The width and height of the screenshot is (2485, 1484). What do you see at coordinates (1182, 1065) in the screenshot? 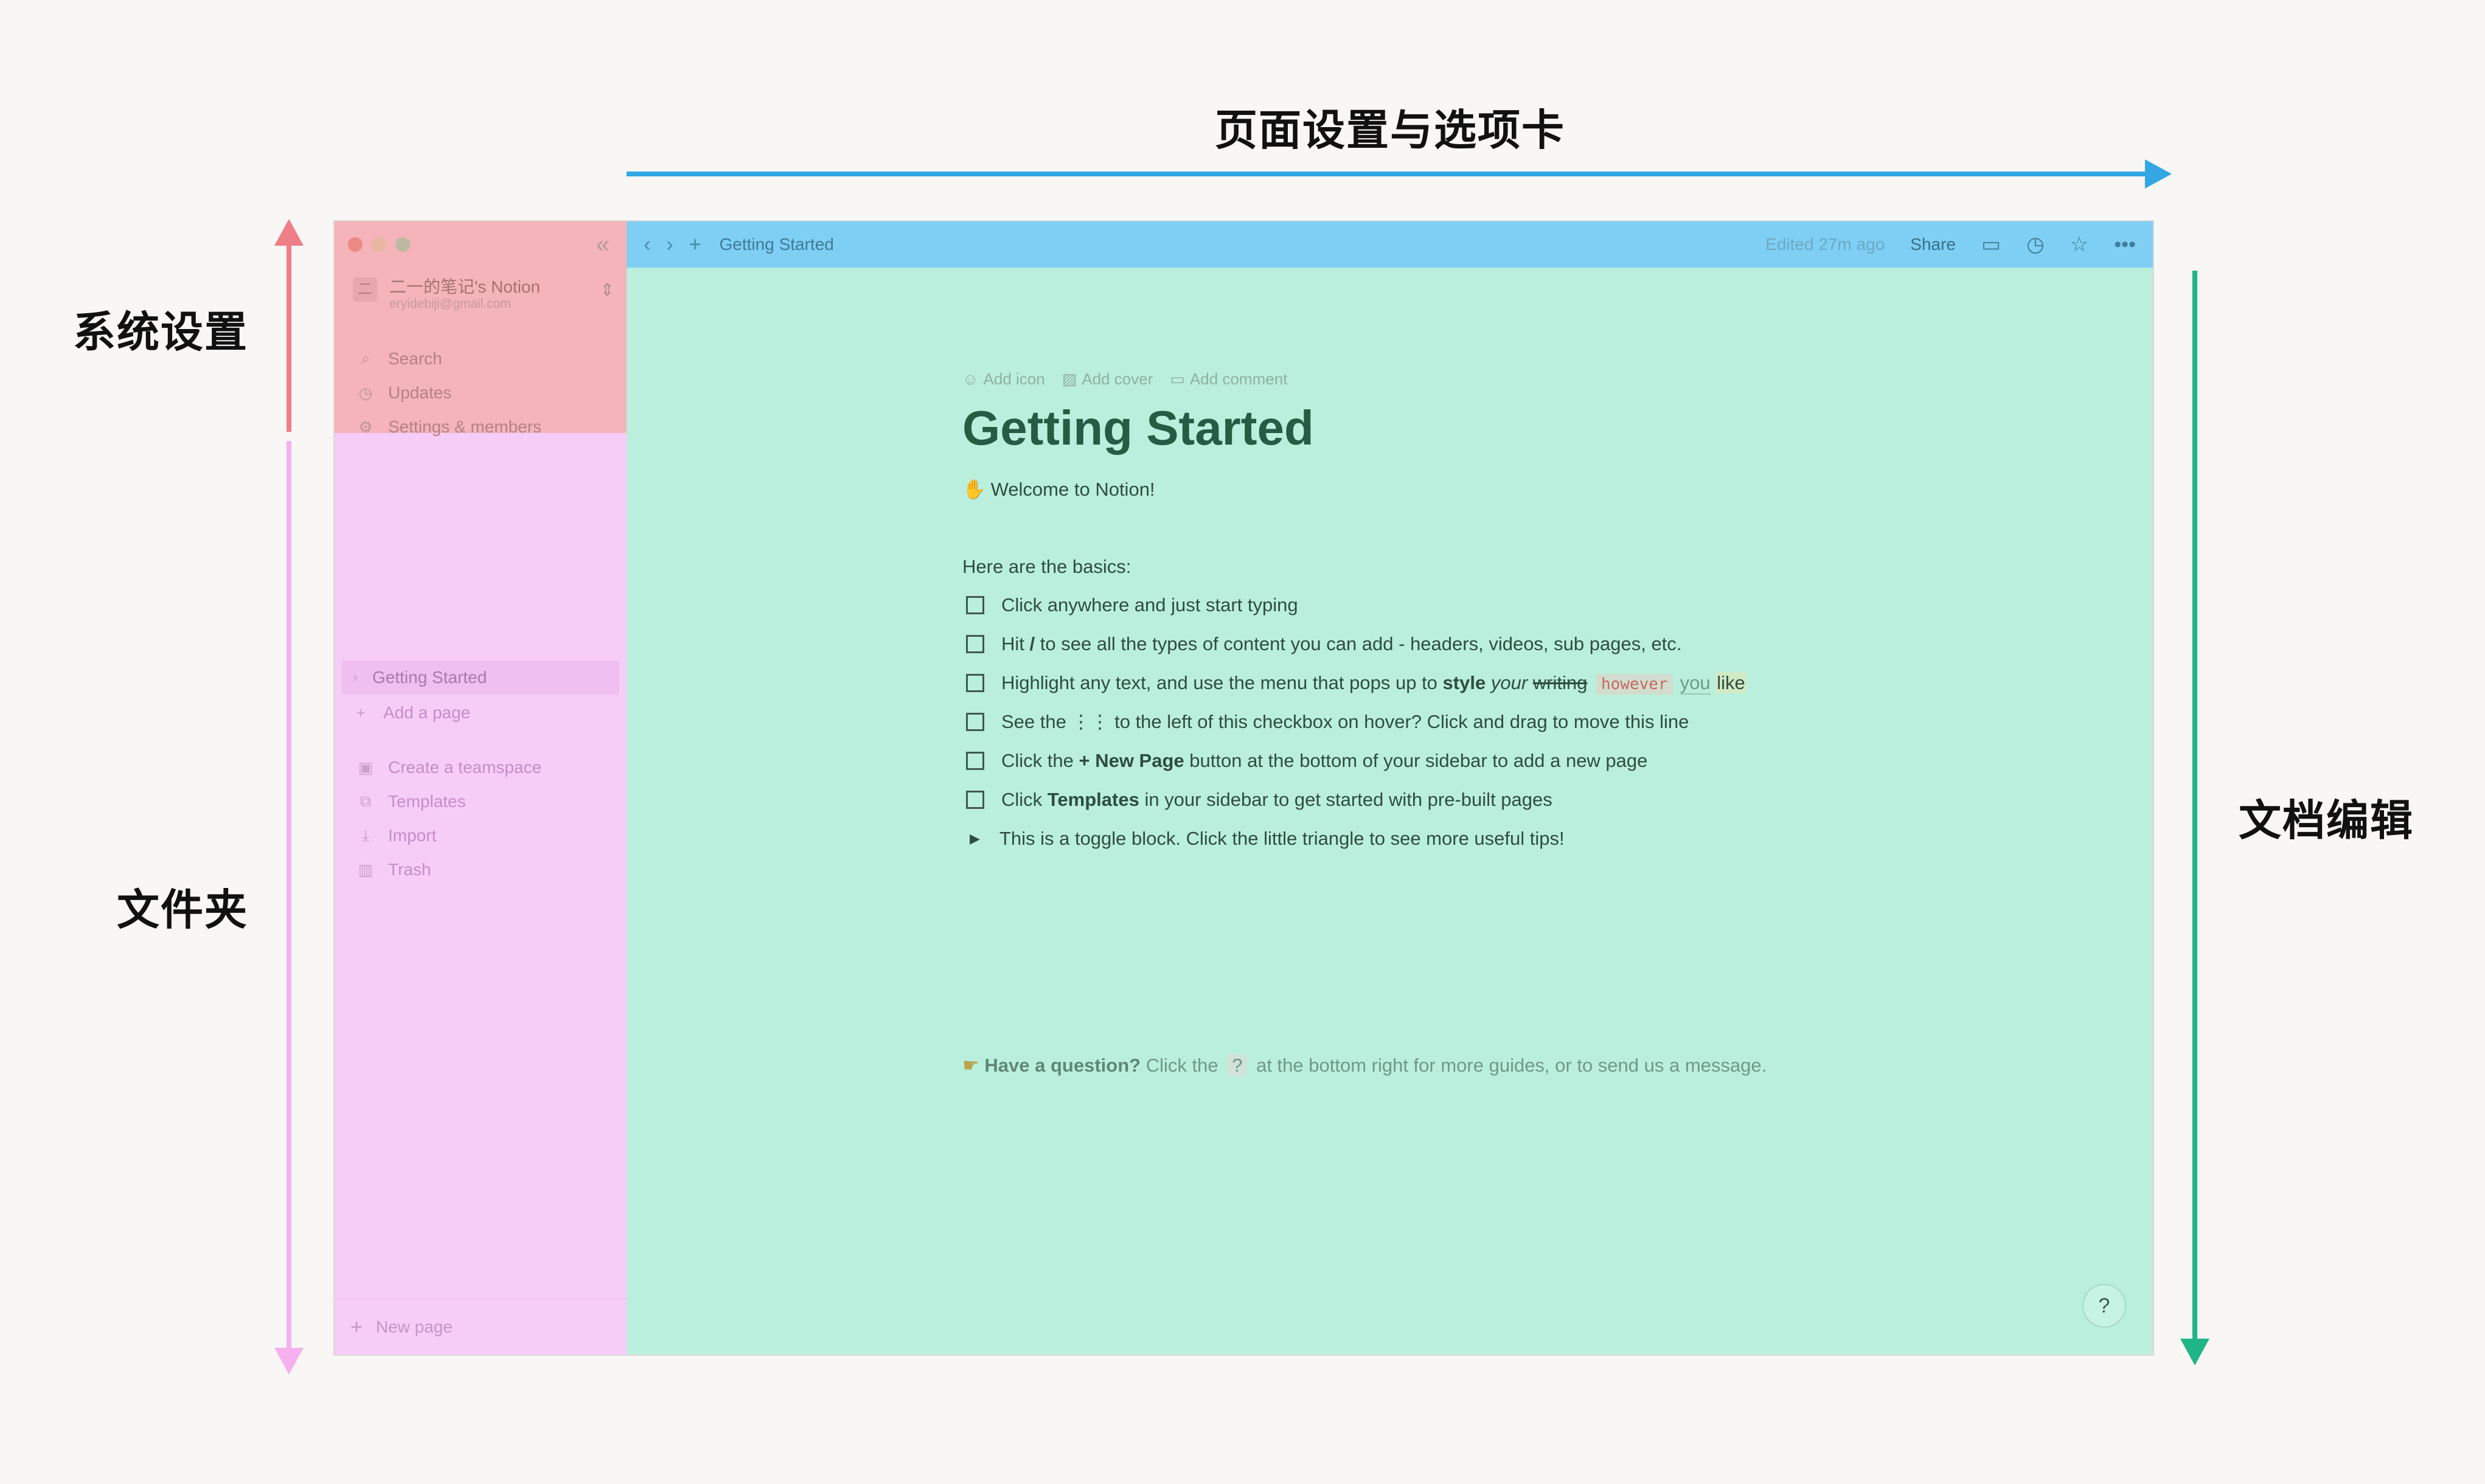
I see `text-run: Click the` at bounding box center [1182, 1065].